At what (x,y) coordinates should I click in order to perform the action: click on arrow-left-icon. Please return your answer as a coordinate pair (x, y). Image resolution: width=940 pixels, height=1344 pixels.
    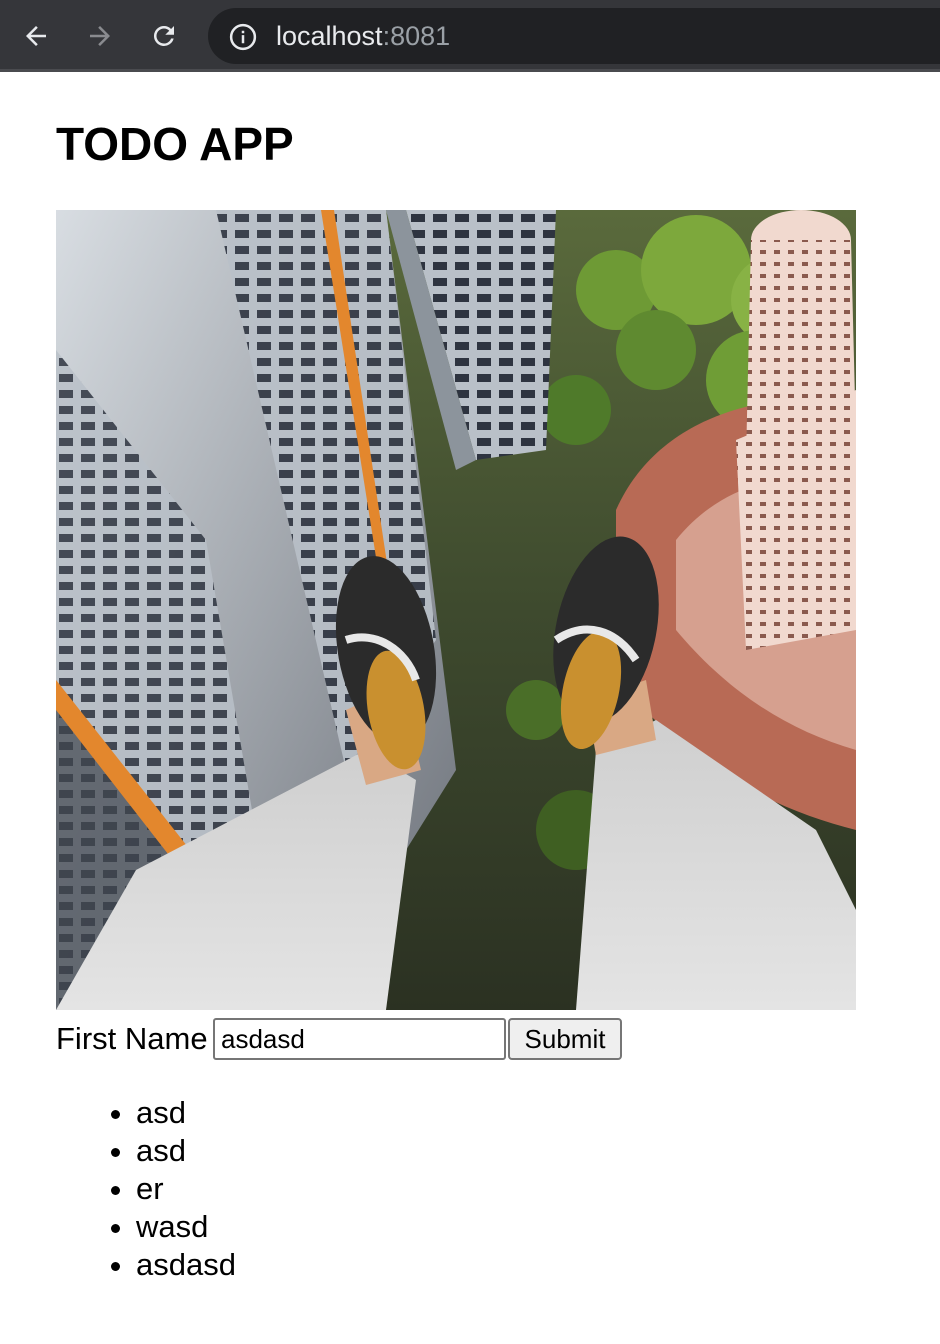
    Looking at the image, I should click on (36, 36).